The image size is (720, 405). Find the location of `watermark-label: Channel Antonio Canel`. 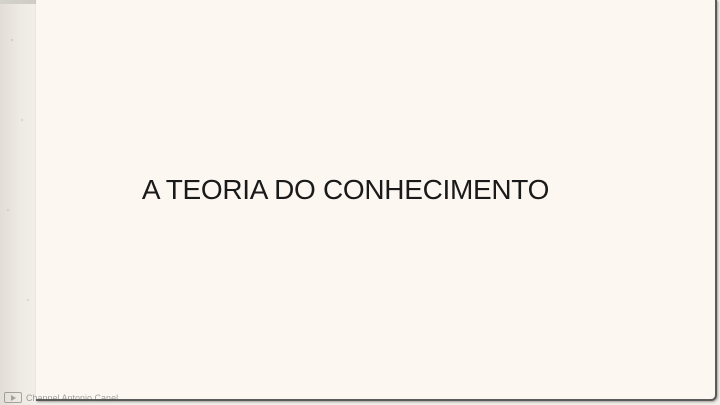

watermark-label: Channel Antonio Canel is located at coordinates (72, 397).